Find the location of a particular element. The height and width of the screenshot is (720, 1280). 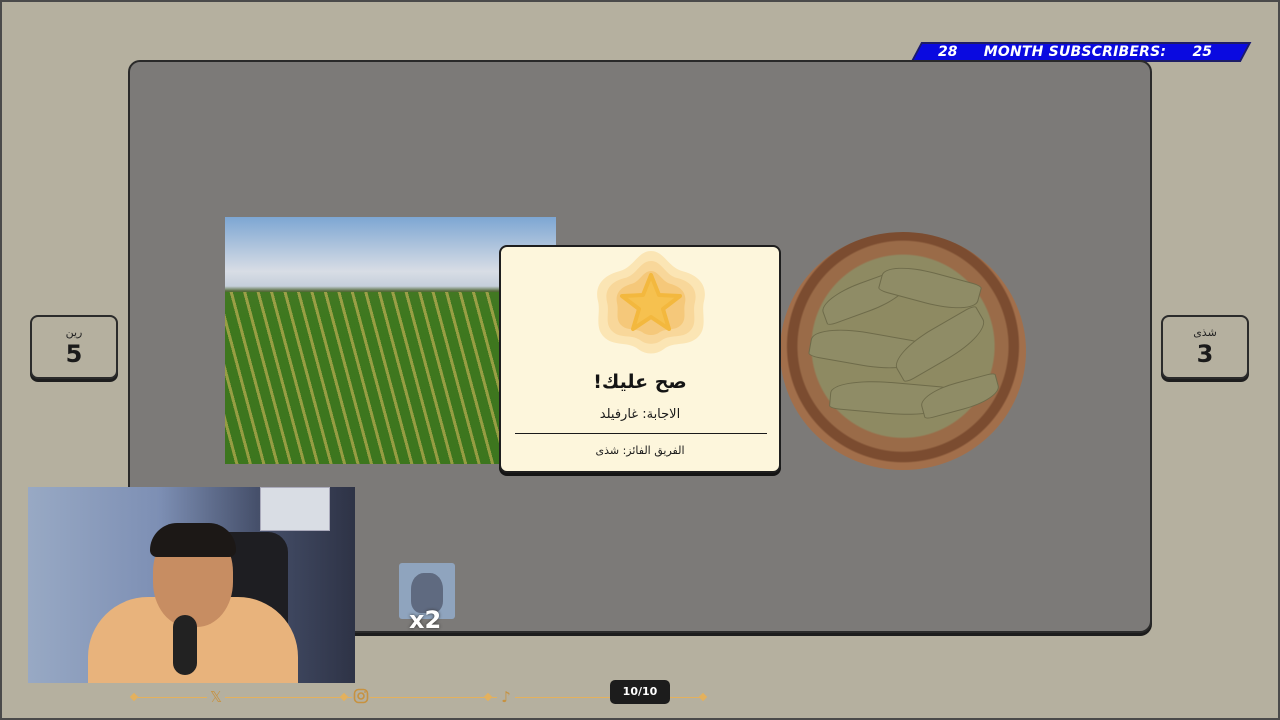

subscriber-label: MONTH SUBSCRIBERS: is located at coordinates (1075, 52).